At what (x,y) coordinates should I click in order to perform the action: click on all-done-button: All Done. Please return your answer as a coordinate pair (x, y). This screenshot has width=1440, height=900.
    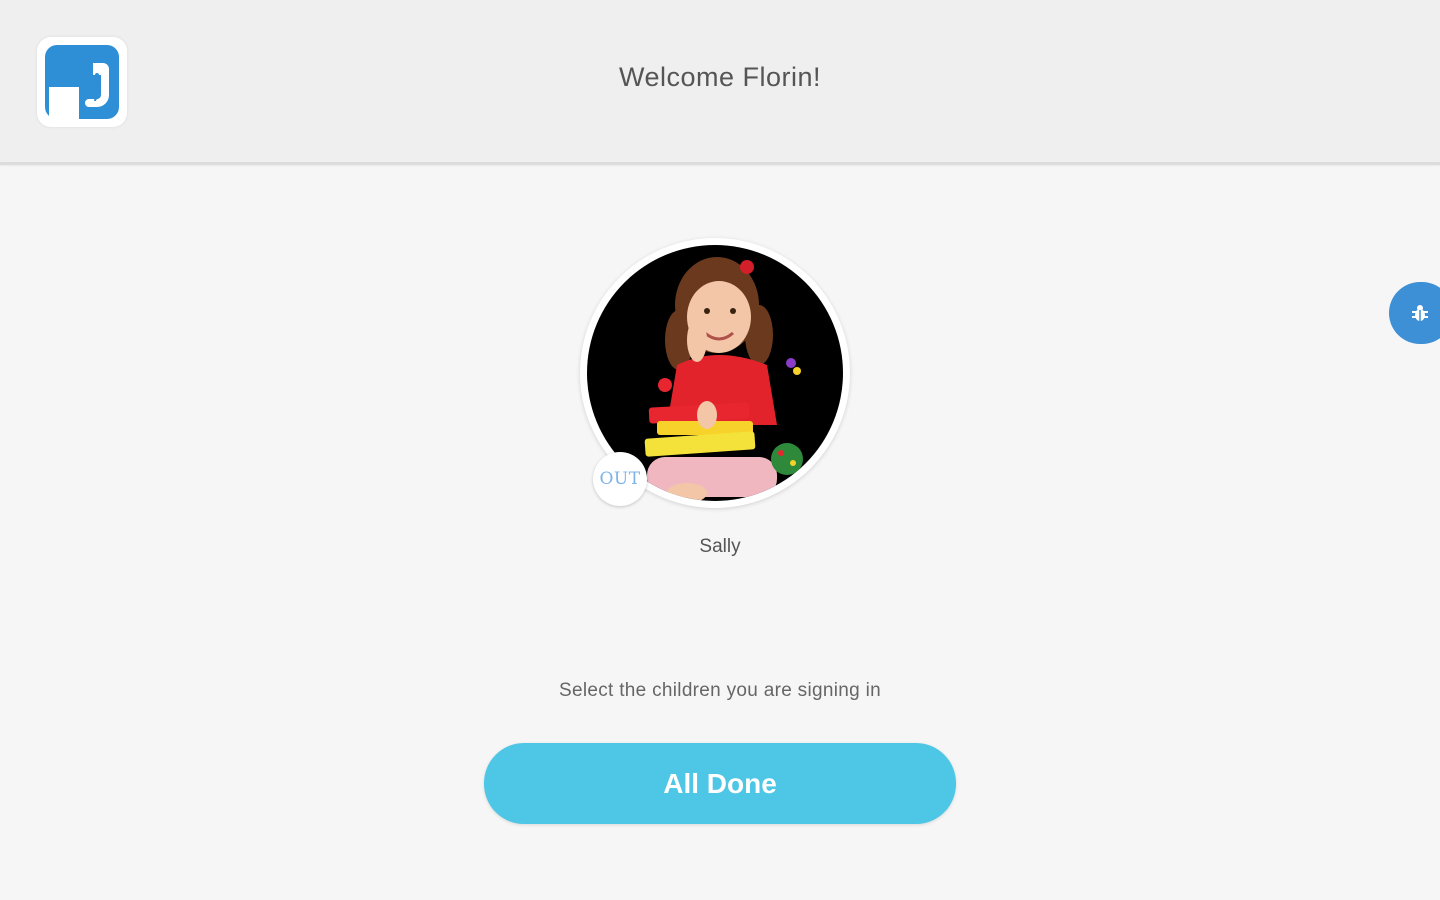
    Looking at the image, I should click on (720, 783).